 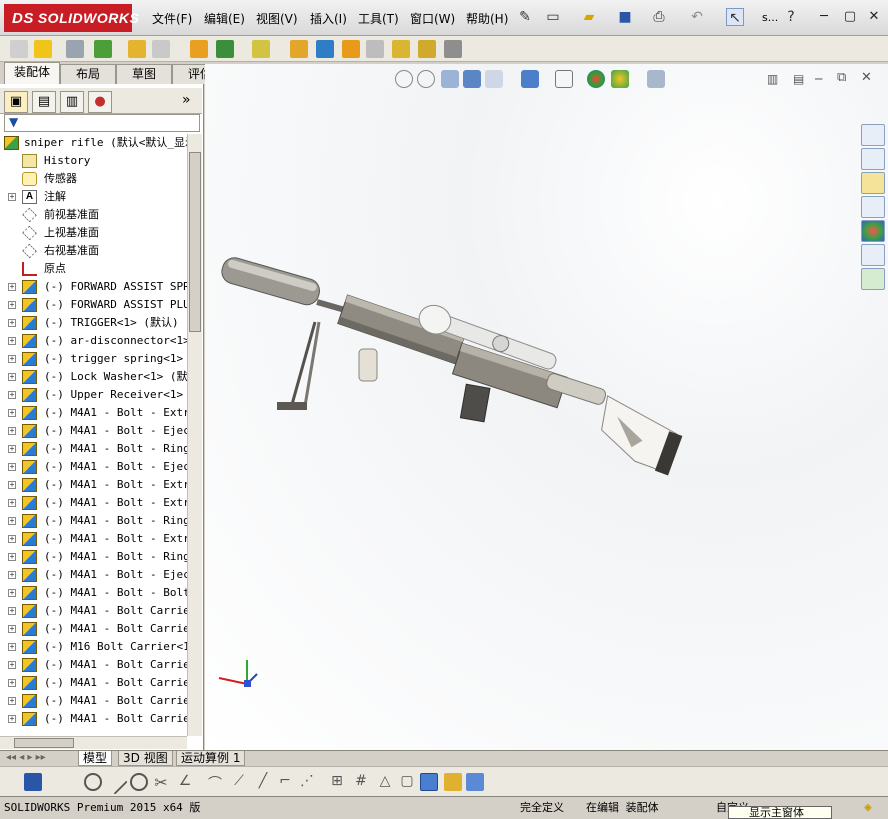 I want to click on close-icon: ✕, so click(x=874, y=17).